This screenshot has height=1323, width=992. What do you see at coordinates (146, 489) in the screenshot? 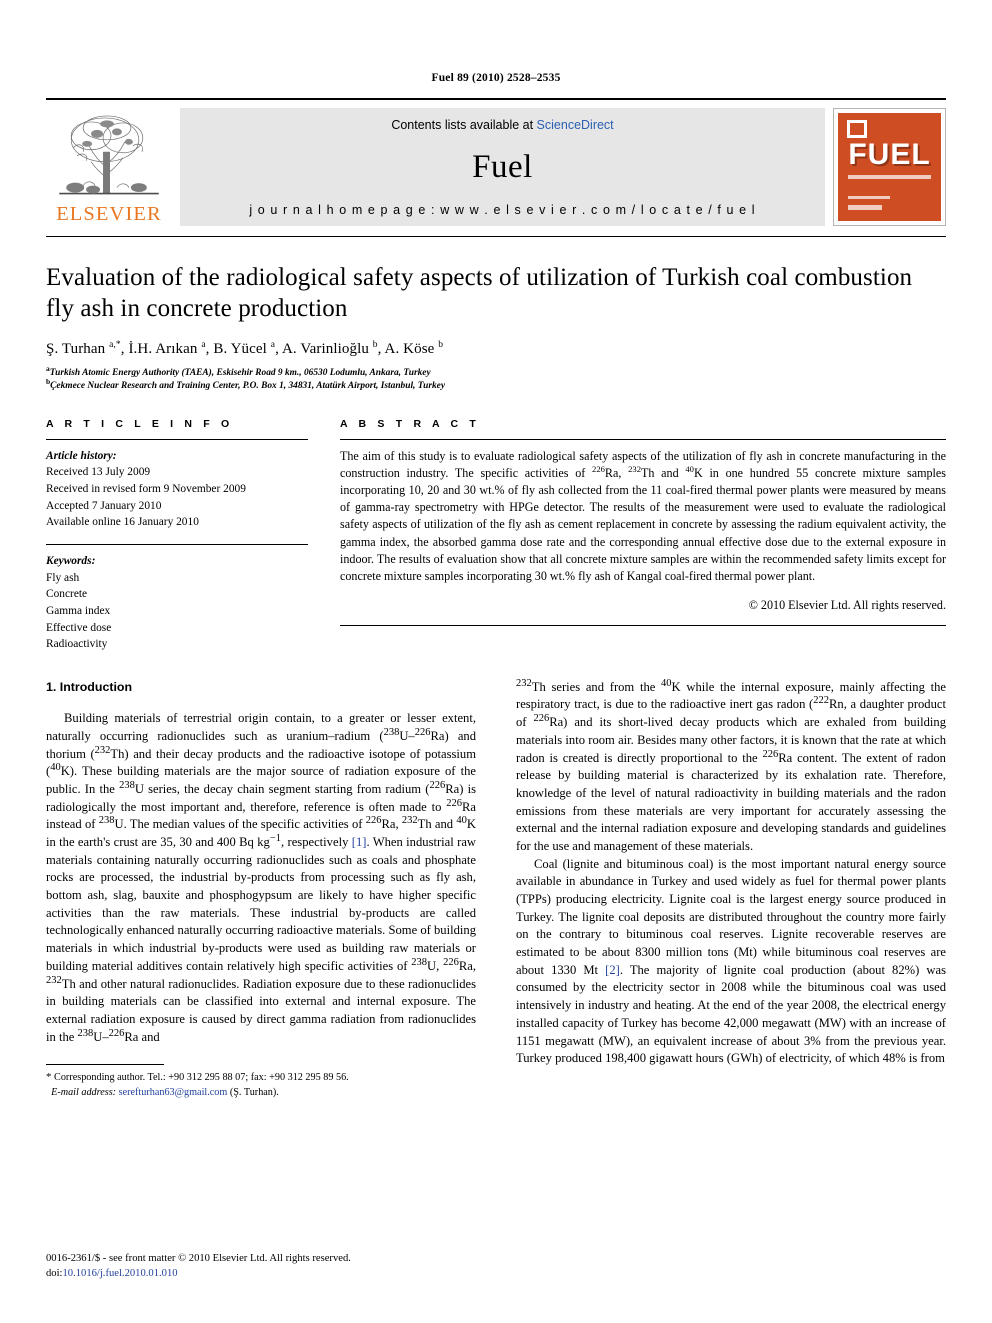
I see `history-item: Received in revised form 9 November 2009` at bounding box center [146, 489].